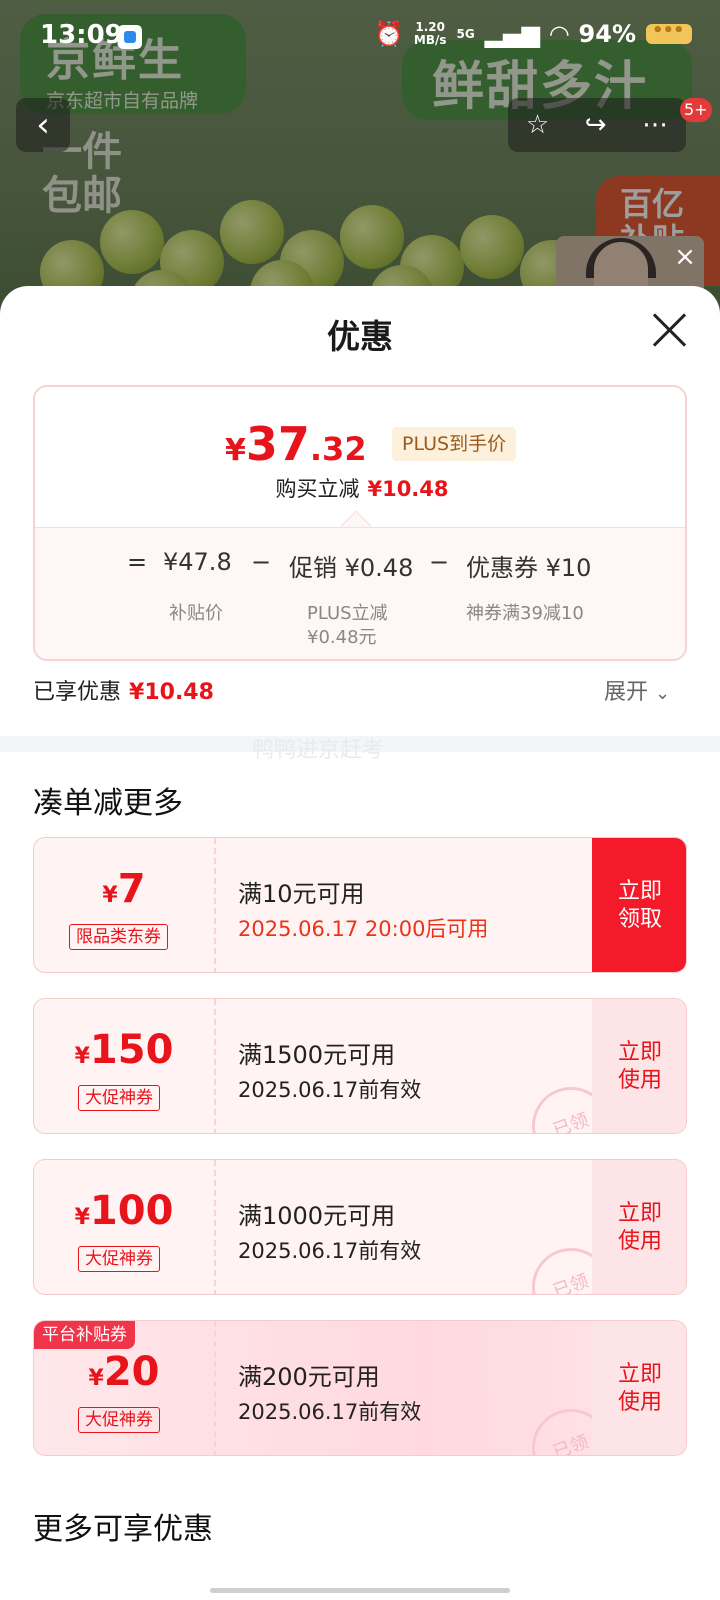  What do you see at coordinates (347, 626) in the screenshot?
I see `promo-caption: PLUS立减 ¥0.48元` at bounding box center [347, 626].